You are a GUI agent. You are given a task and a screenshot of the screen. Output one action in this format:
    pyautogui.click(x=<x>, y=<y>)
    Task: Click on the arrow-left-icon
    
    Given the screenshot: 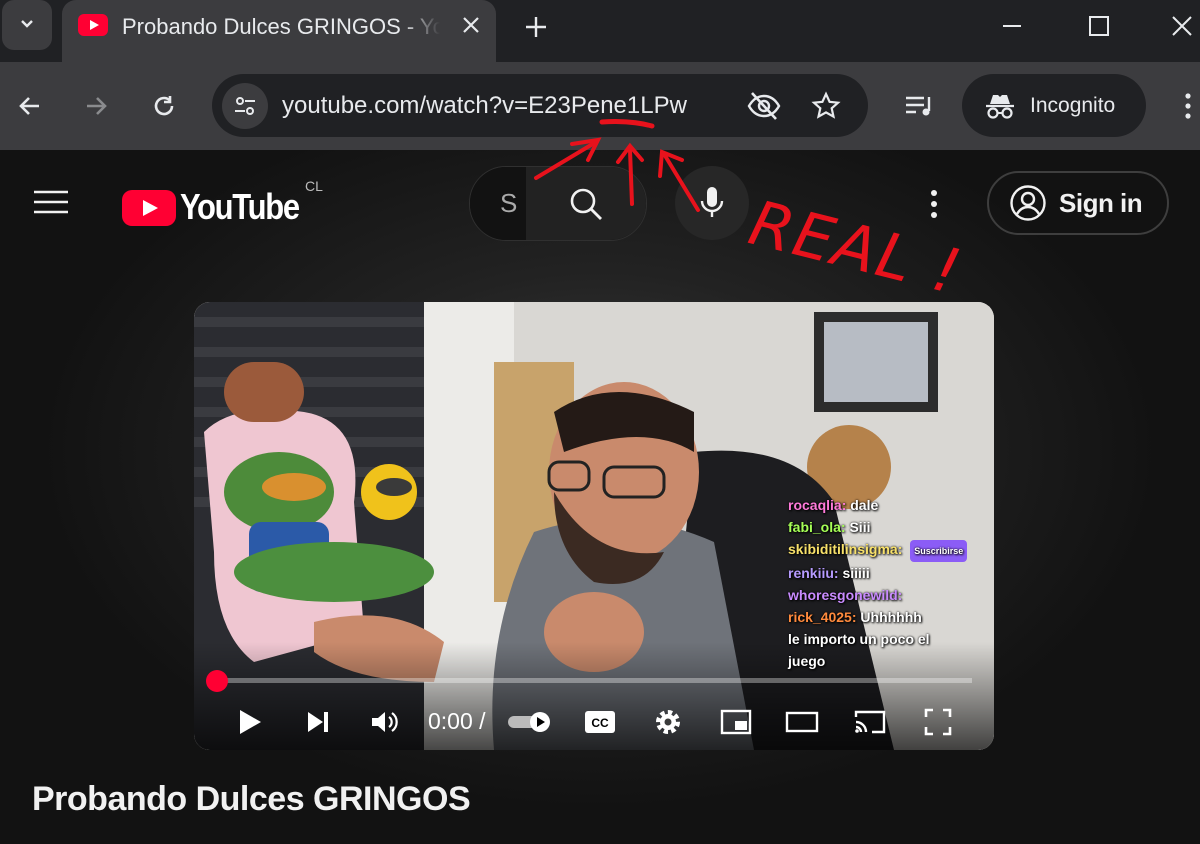 What is the action you would take?
    pyautogui.click(x=29, y=106)
    